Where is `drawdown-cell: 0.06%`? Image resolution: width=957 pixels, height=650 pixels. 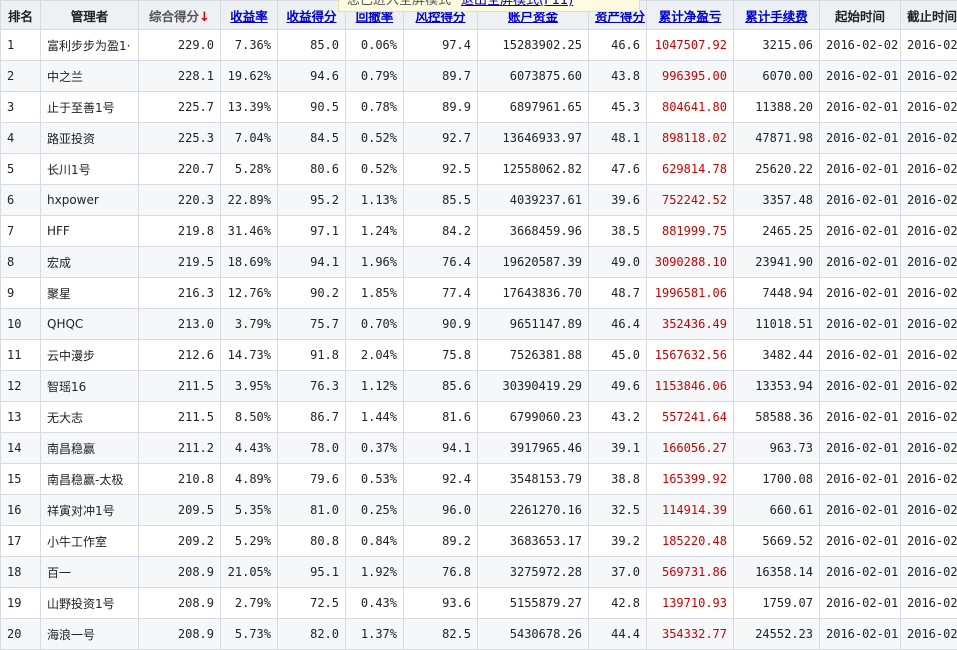 drawdown-cell: 0.06% is located at coordinates (375, 45).